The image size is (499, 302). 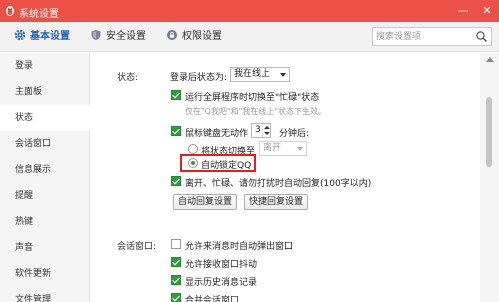 I want to click on tab-permission-settings: 权限设置, so click(x=194, y=37).